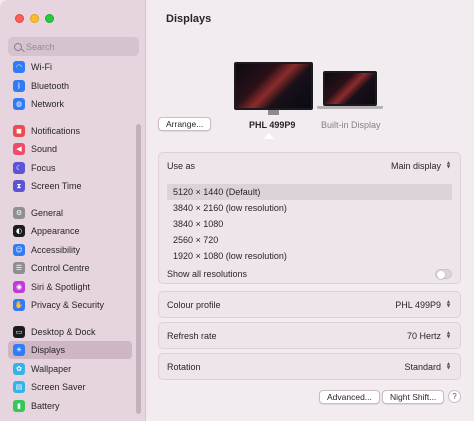 The image size is (474, 421). I want to click on search-input, so click(76, 46).